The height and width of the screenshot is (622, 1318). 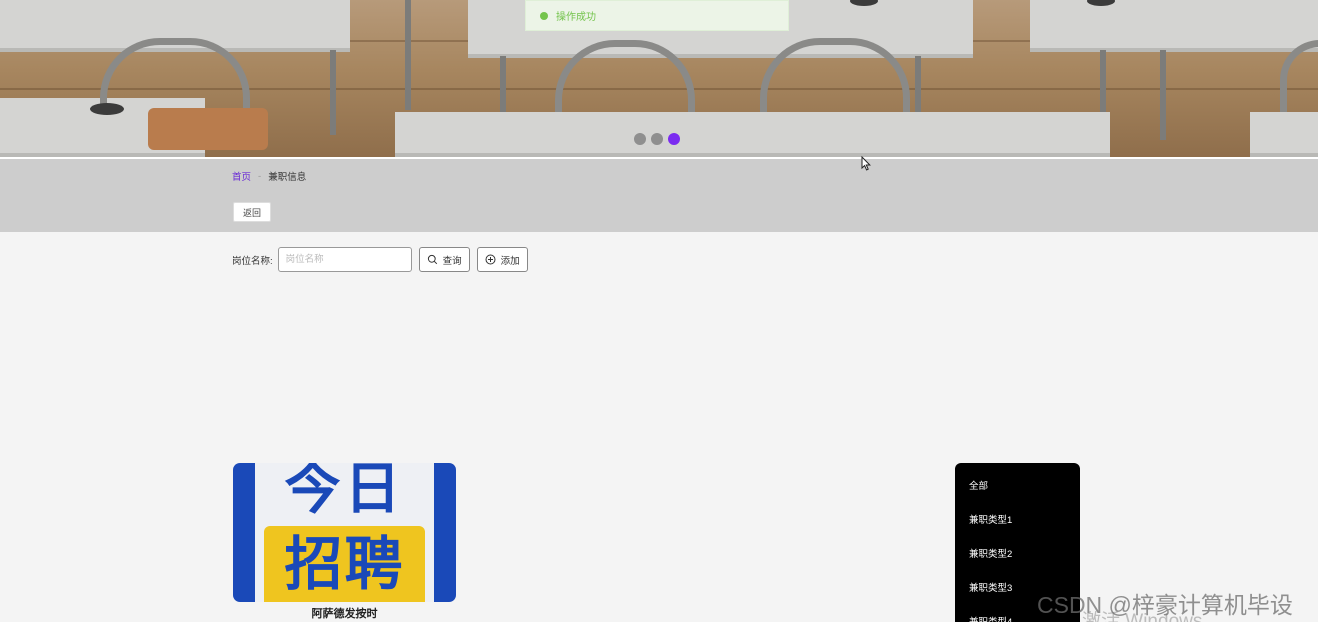 What do you see at coordinates (452, 261) in the screenshot?
I see `query-button-label: 查询` at bounding box center [452, 261].